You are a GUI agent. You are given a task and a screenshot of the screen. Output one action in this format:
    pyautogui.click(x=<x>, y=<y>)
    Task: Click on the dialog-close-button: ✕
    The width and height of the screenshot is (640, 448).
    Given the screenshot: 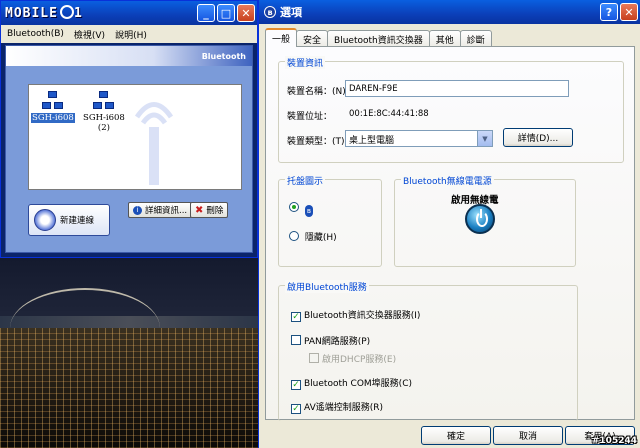 What is the action you would take?
    pyautogui.click(x=629, y=12)
    